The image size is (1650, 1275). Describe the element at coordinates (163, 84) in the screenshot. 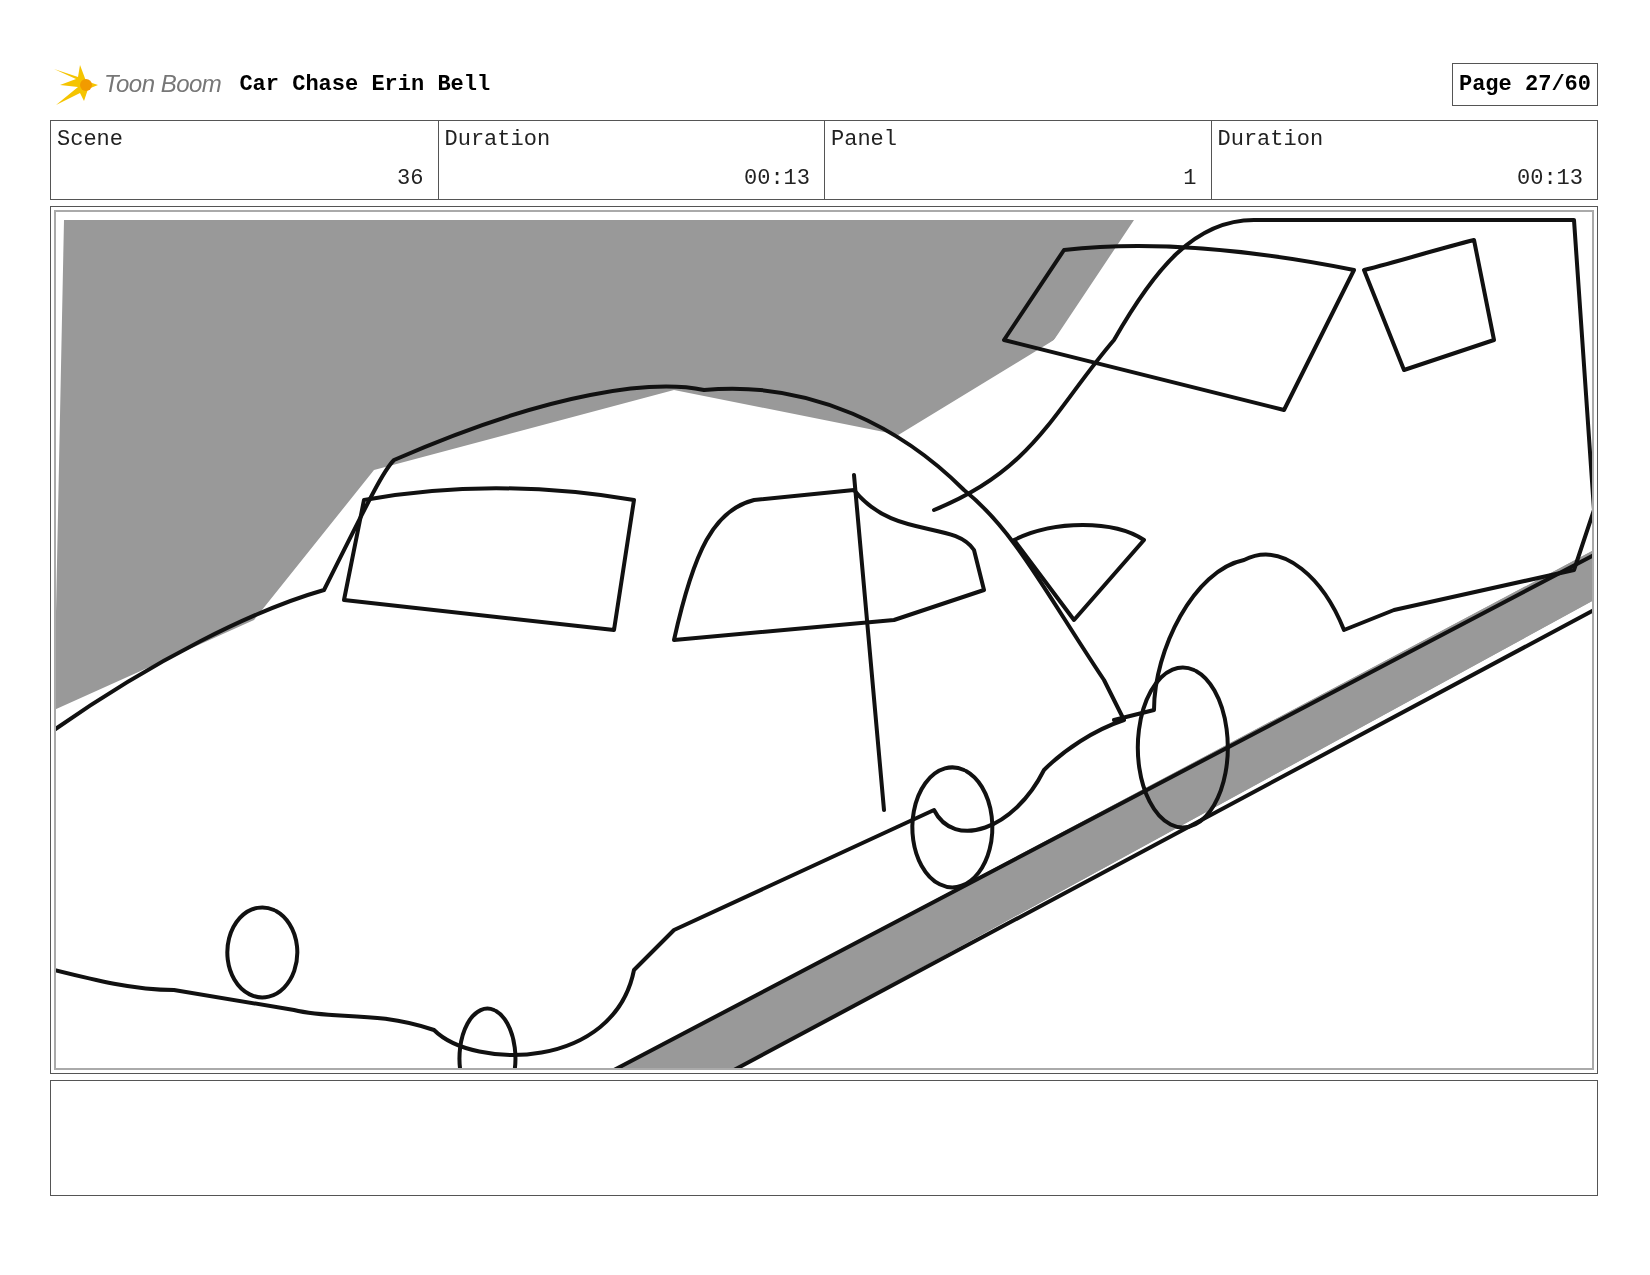

I see `logo-text: Toon Boom` at that location.